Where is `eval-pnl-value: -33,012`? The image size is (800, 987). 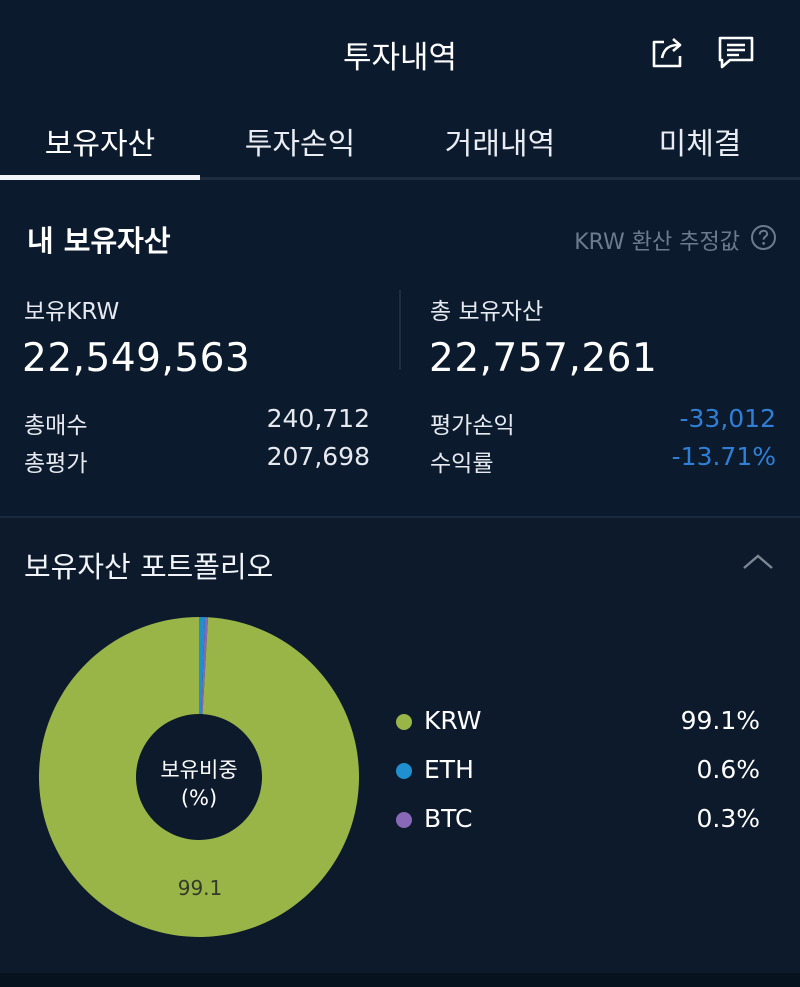
eval-pnl-value: -33,012 is located at coordinates (728, 418).